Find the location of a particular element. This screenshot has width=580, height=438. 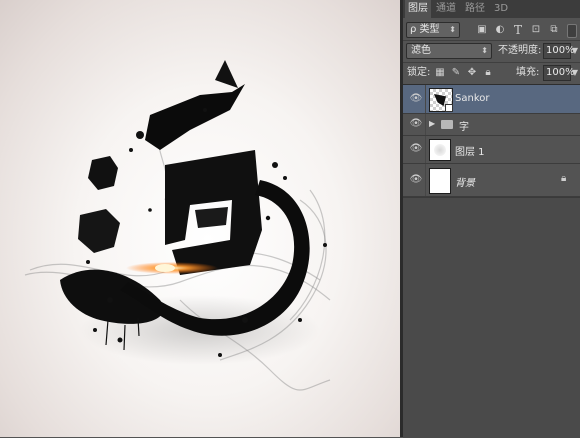

smart-object-filter-icon: ⧉ is located at coordinates (554, 30).